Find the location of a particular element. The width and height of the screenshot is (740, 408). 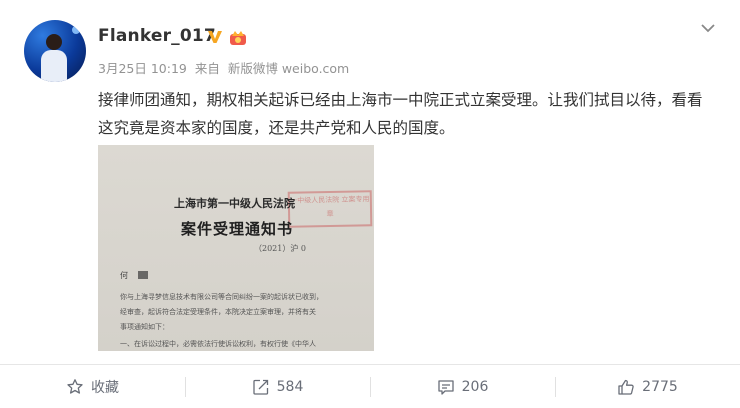

source-prefix: 来自 is located at coordinates (207, 68).